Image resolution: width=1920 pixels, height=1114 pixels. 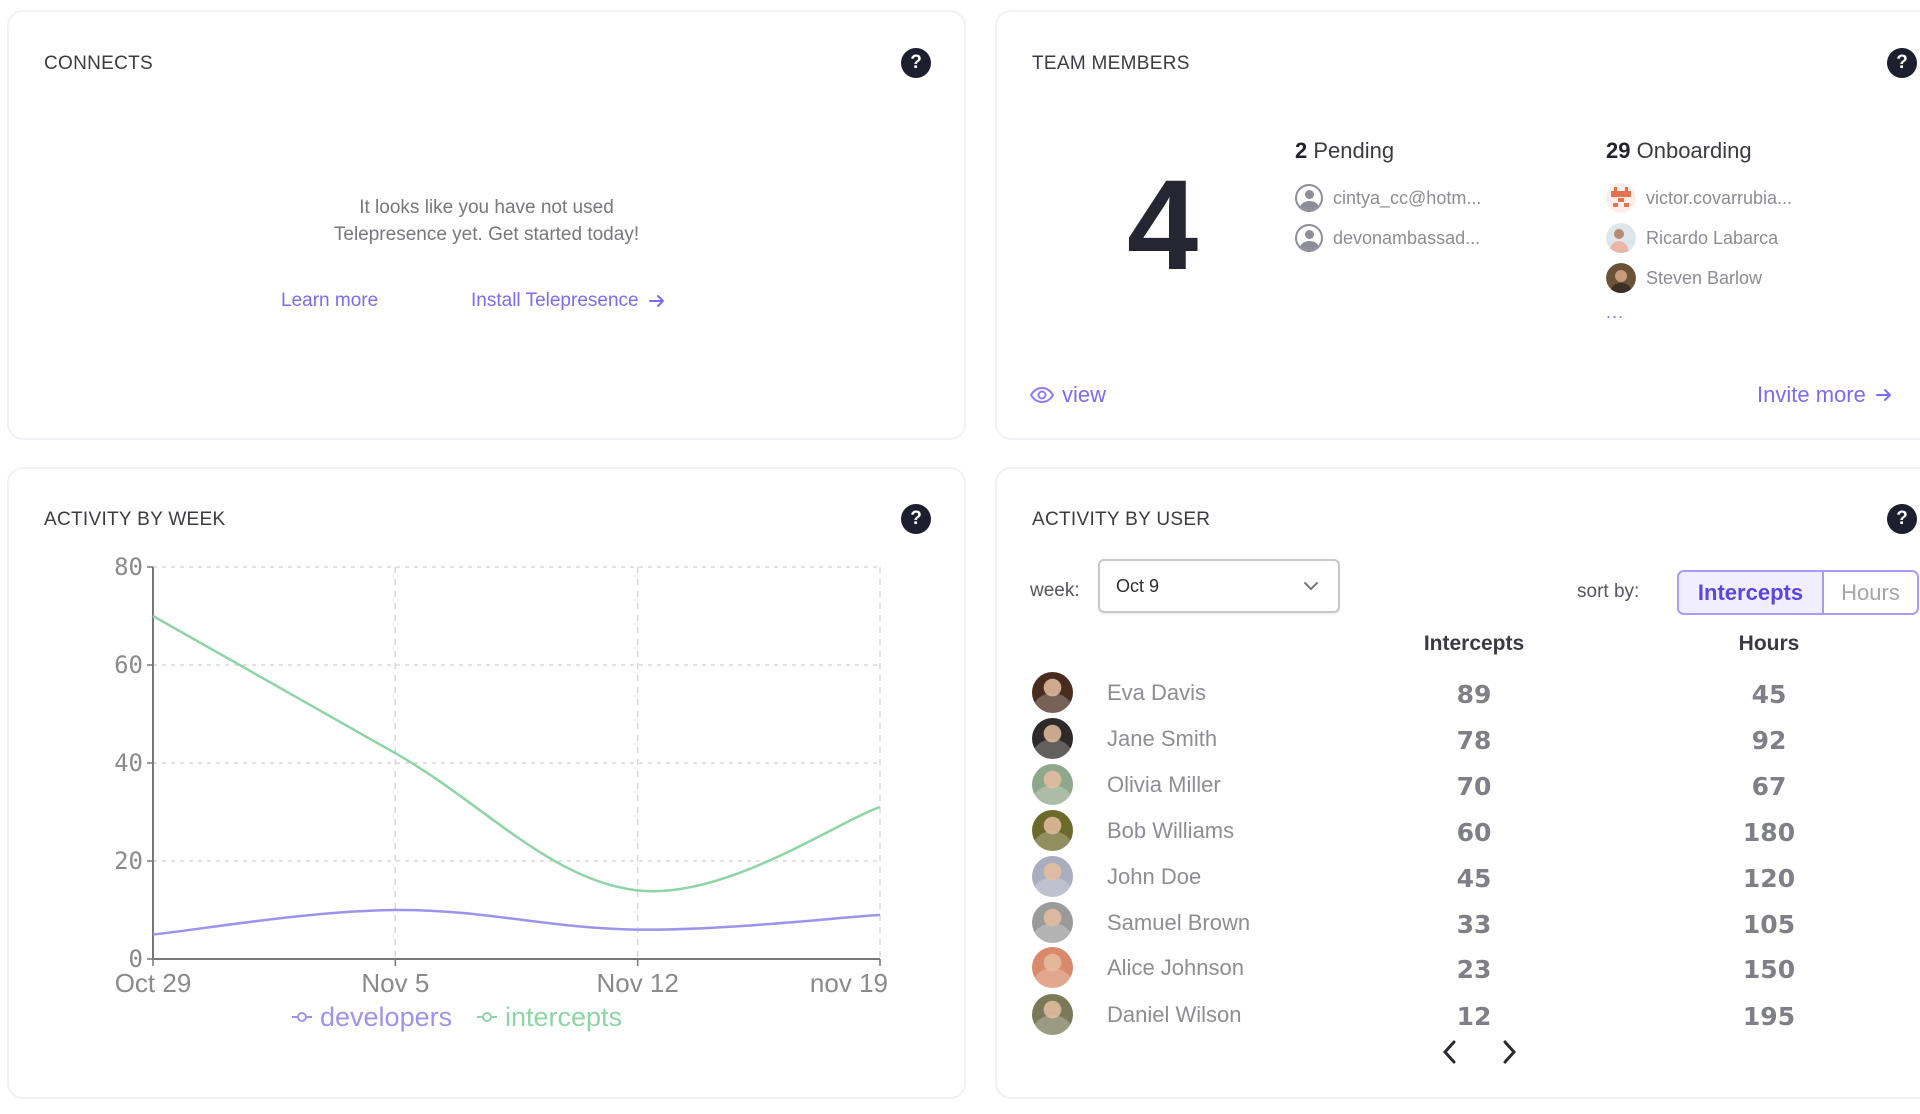 I want to click on user-name: Samuel Brown, so click(x=1179, y=922).